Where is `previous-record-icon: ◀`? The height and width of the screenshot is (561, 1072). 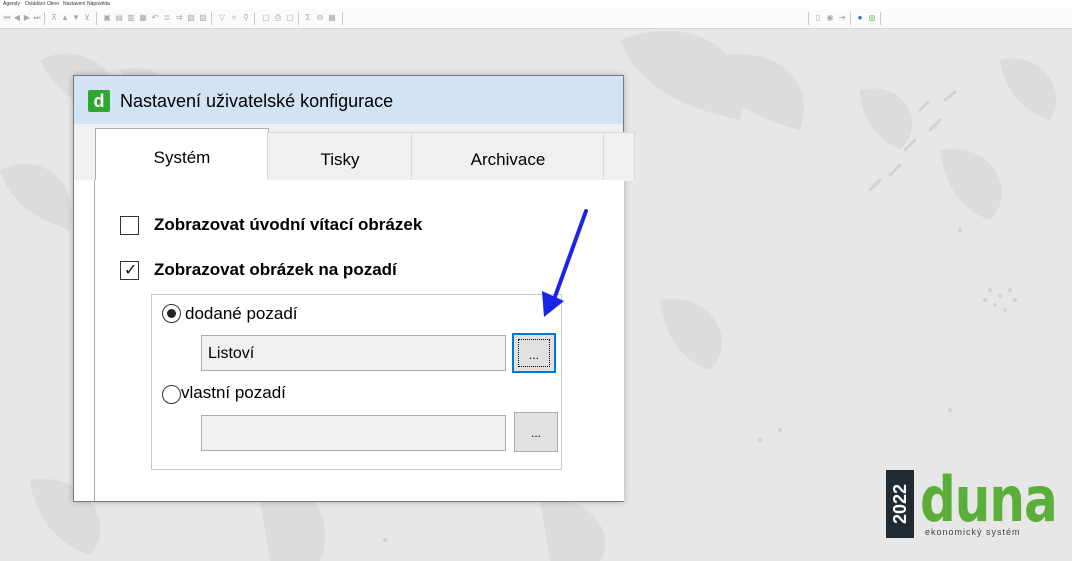 previous-record-icon: ◀ is located at coordinates (17, 18).